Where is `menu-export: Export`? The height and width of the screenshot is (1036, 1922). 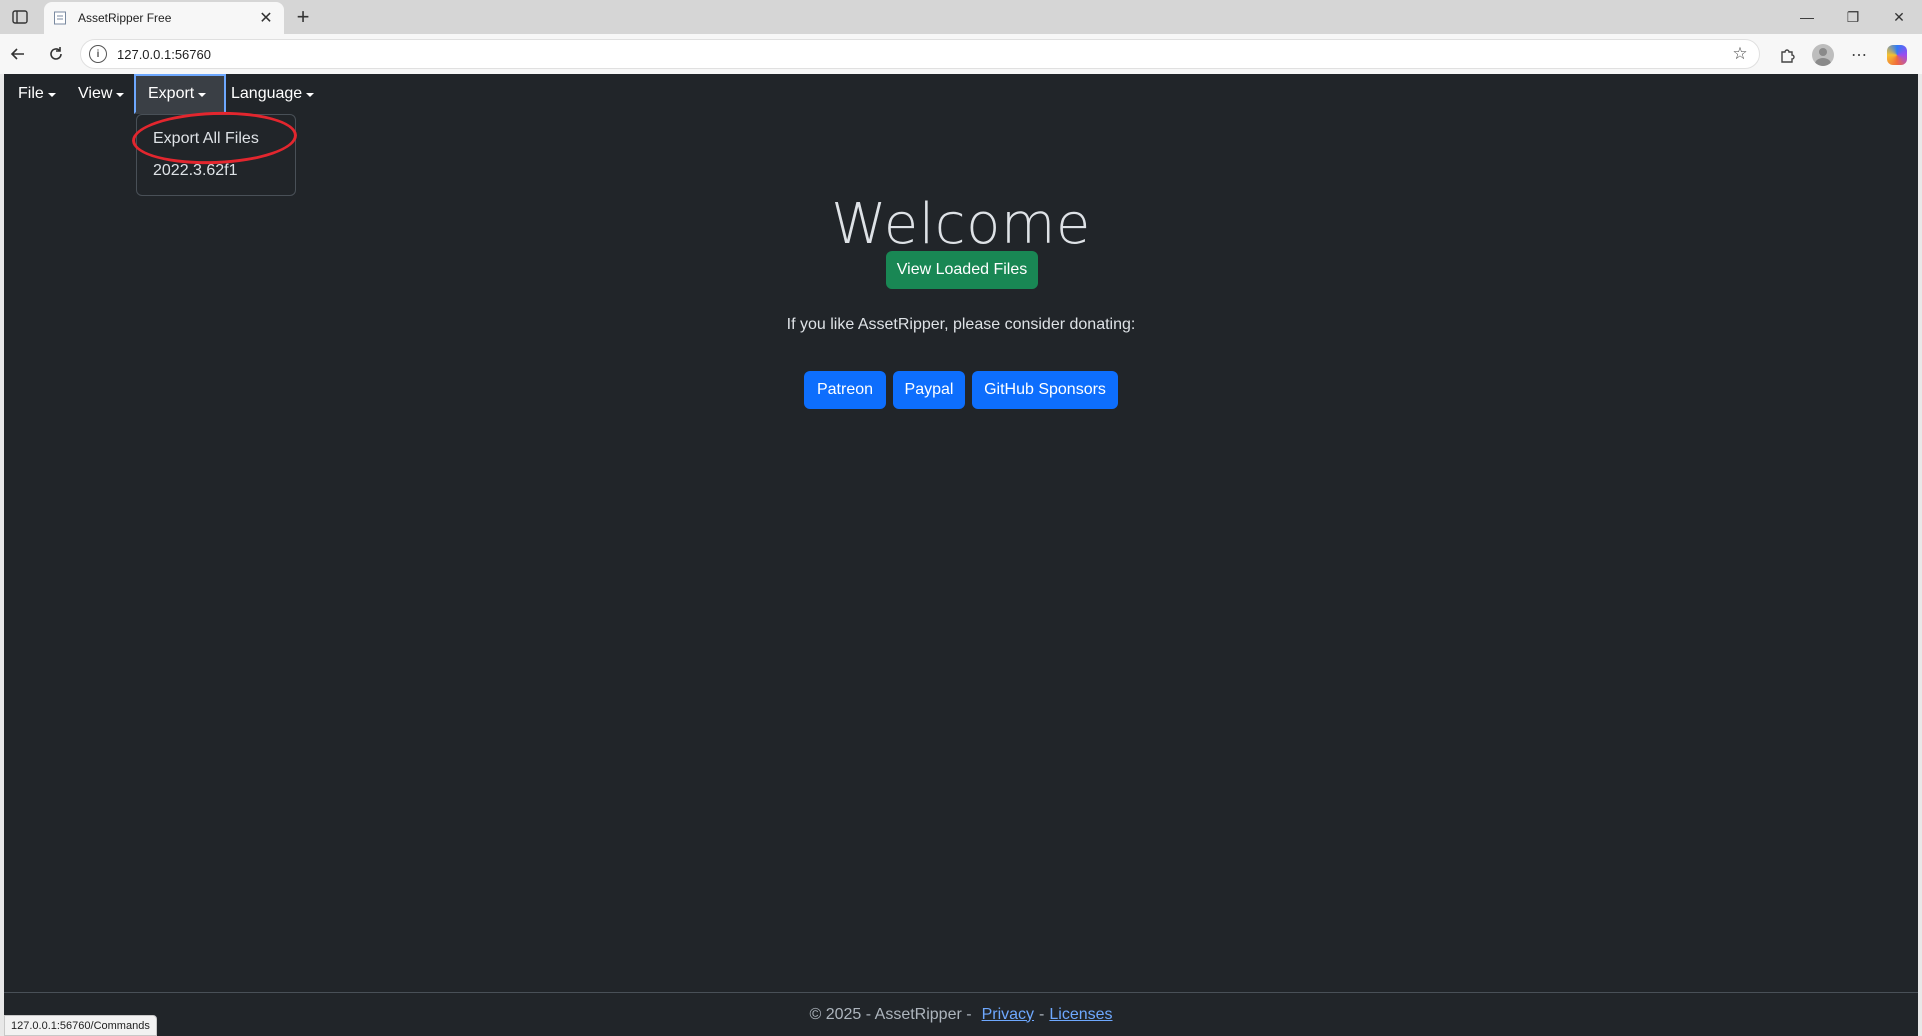 menu-export: Export is located at coordinates (180, 94).